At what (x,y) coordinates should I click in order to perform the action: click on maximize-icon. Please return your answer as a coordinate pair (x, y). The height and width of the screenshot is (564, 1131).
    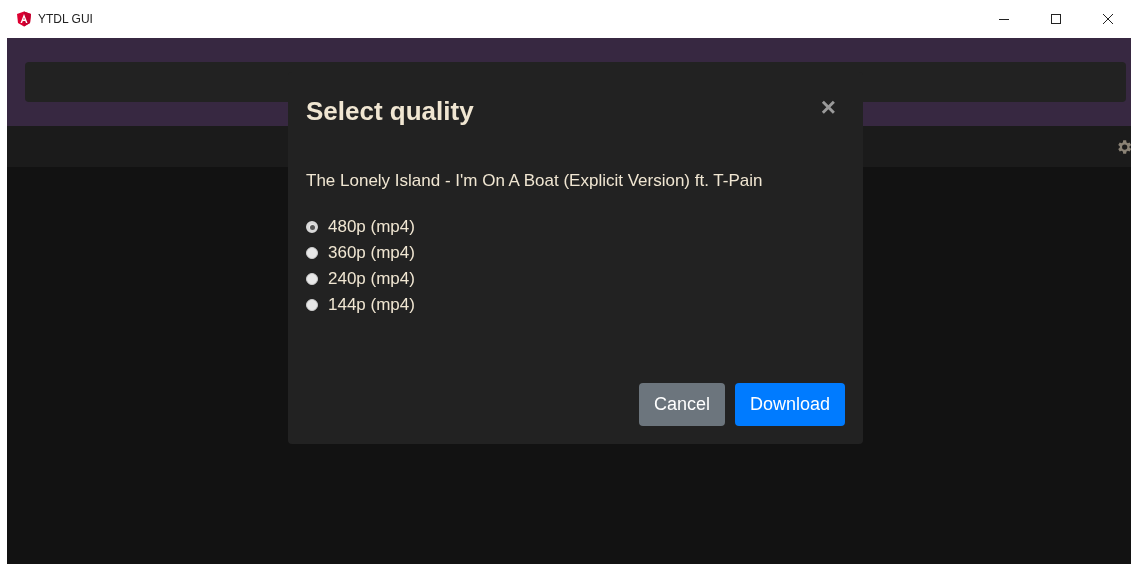
    Looking at the image, I should click on (1056, 19).